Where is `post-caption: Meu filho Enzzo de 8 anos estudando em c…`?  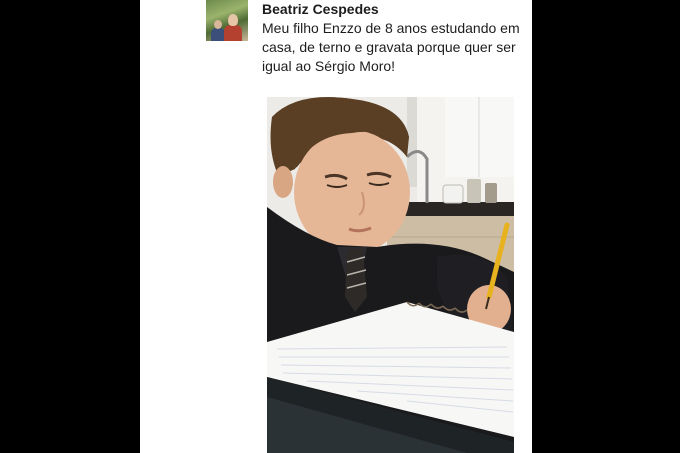 post-caption: Meu filho Enzzo de 8 anos estudando em c… is located at coordinates (391, 47).